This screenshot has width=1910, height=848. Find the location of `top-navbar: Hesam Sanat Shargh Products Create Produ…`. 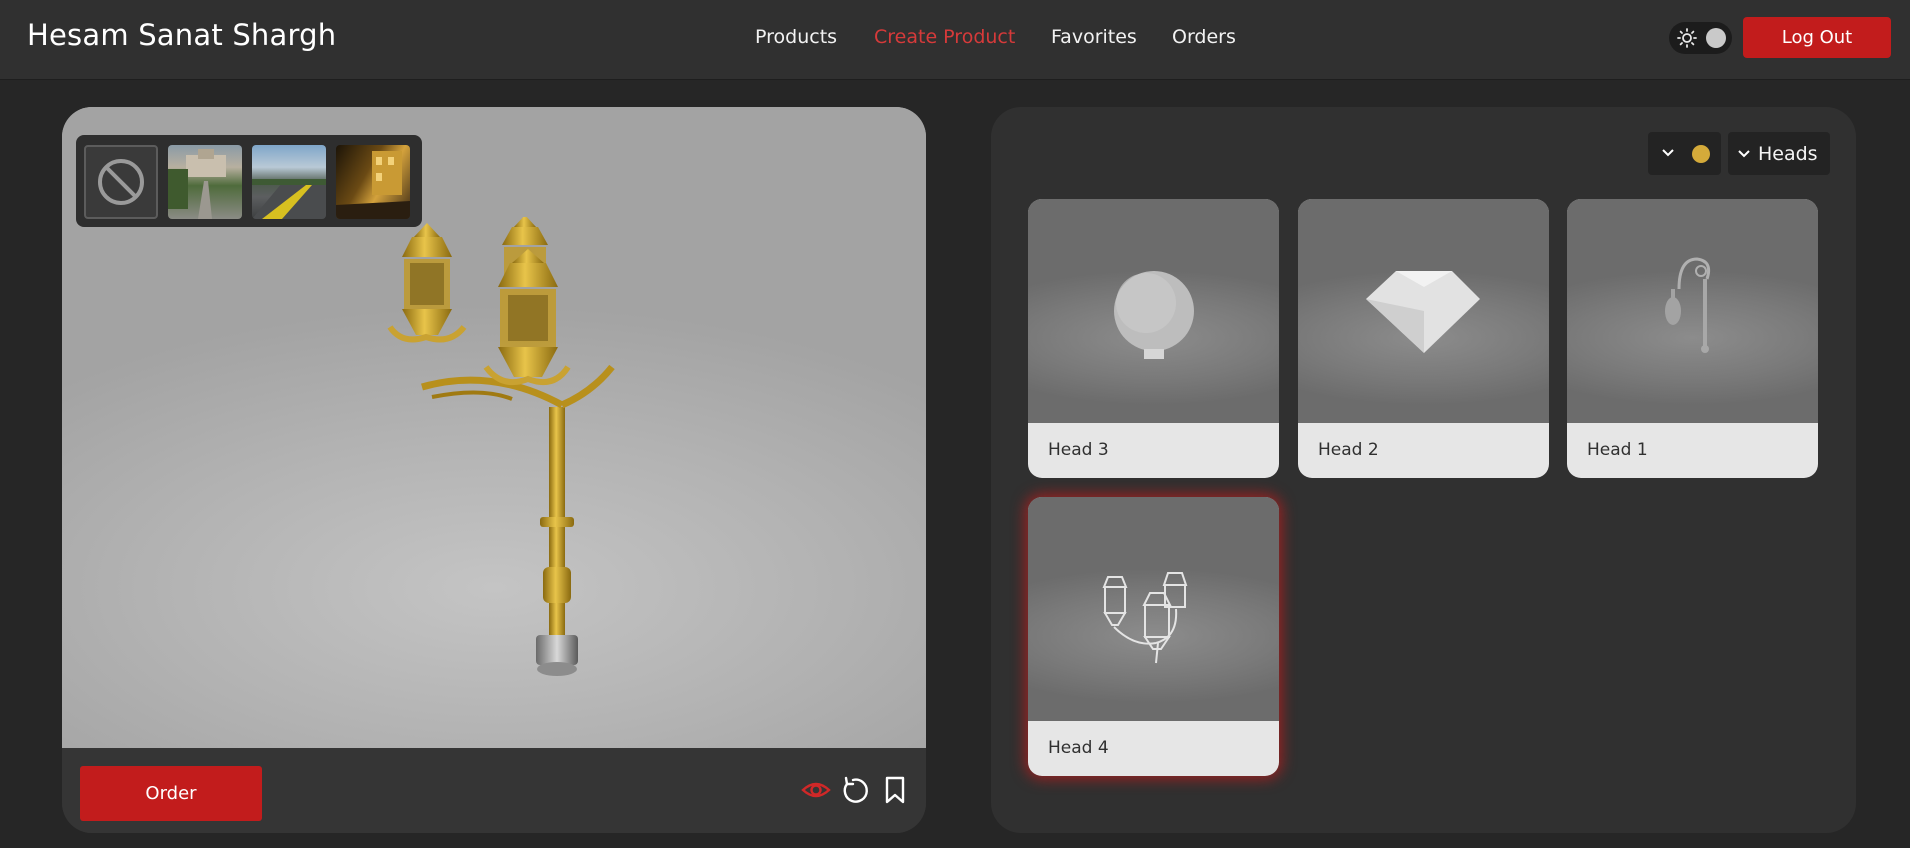

top-navbar: Hesam Sanat Shargh Products Create Produ… is located at coordinates (955, 40).